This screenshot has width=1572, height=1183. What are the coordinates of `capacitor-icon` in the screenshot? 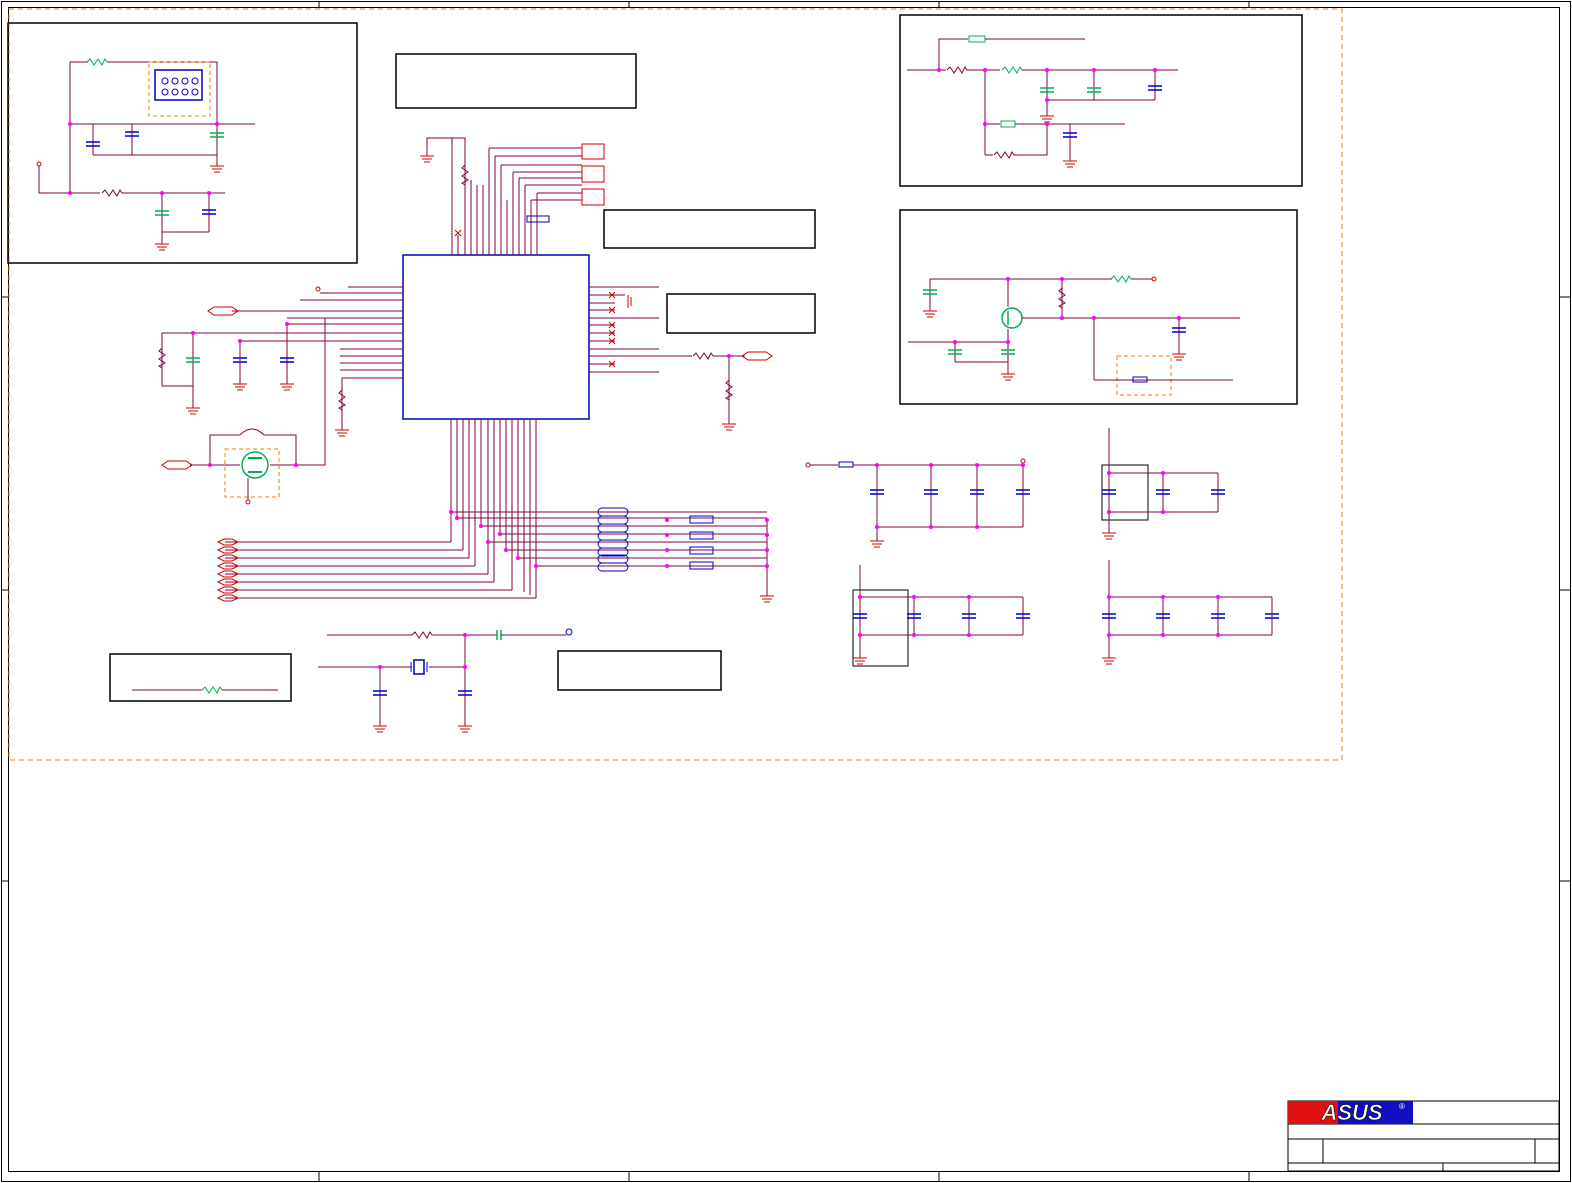 It's located at (538, 219).